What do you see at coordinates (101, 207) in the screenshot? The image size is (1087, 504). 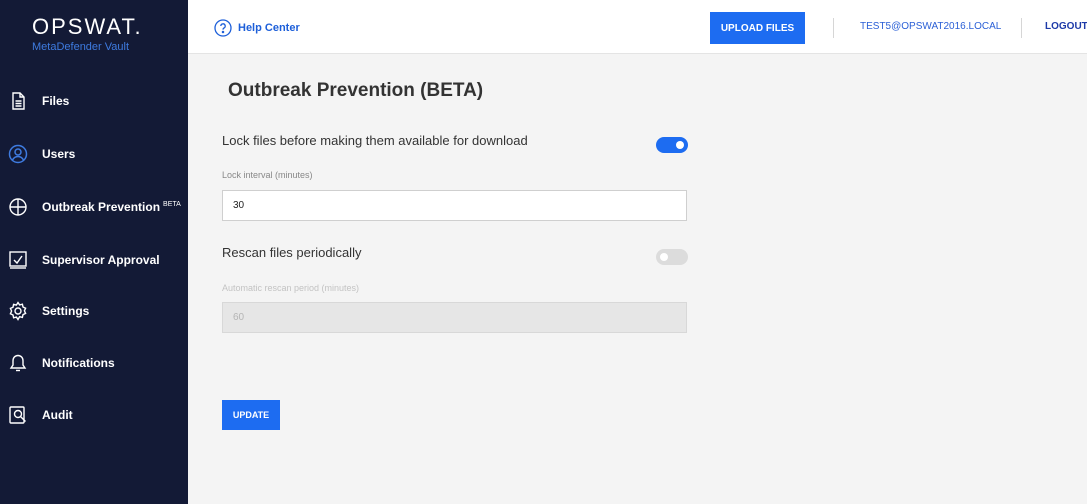 I see `sidebar-item-text: Outbreak Prevention` at bounding box center [101, 207].